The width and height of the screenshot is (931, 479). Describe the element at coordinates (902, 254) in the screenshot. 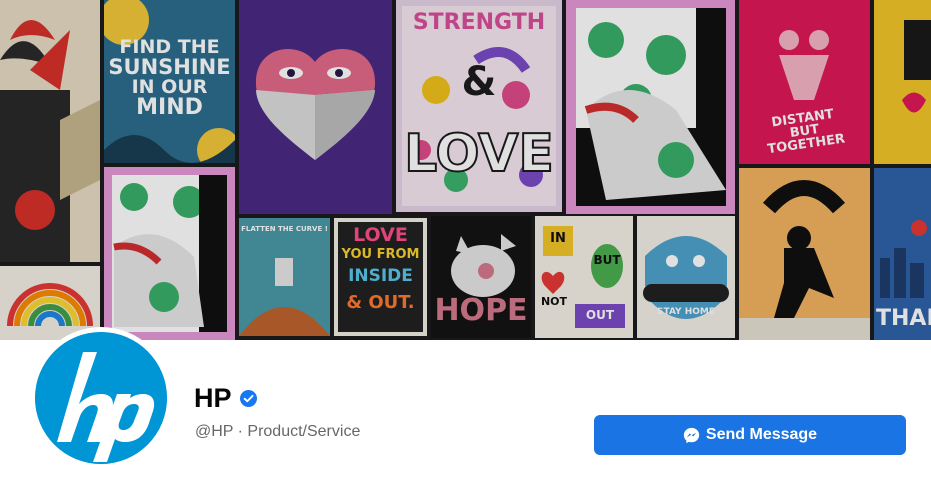

I see `poster-thank: THAN` at that location.